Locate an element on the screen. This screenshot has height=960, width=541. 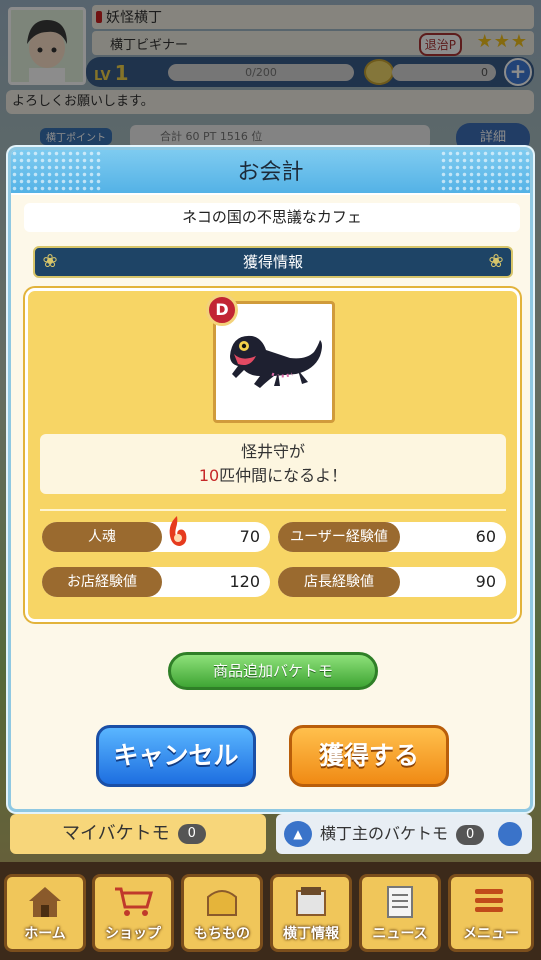
cart-icon is located at coordinates (134, 901).